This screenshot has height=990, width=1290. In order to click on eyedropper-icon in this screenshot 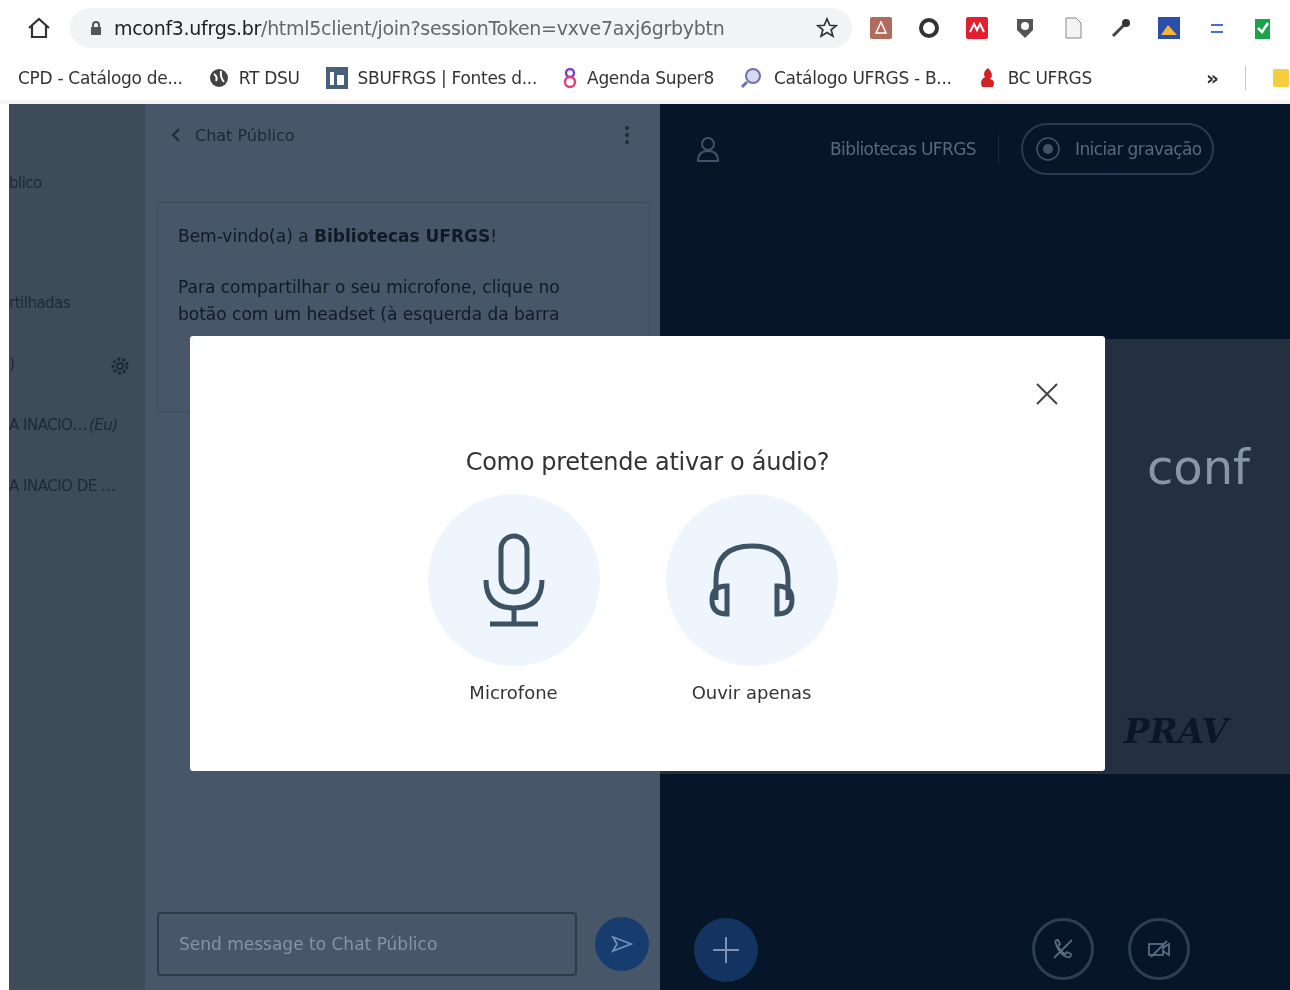, I will do `click(1121, 28)`.